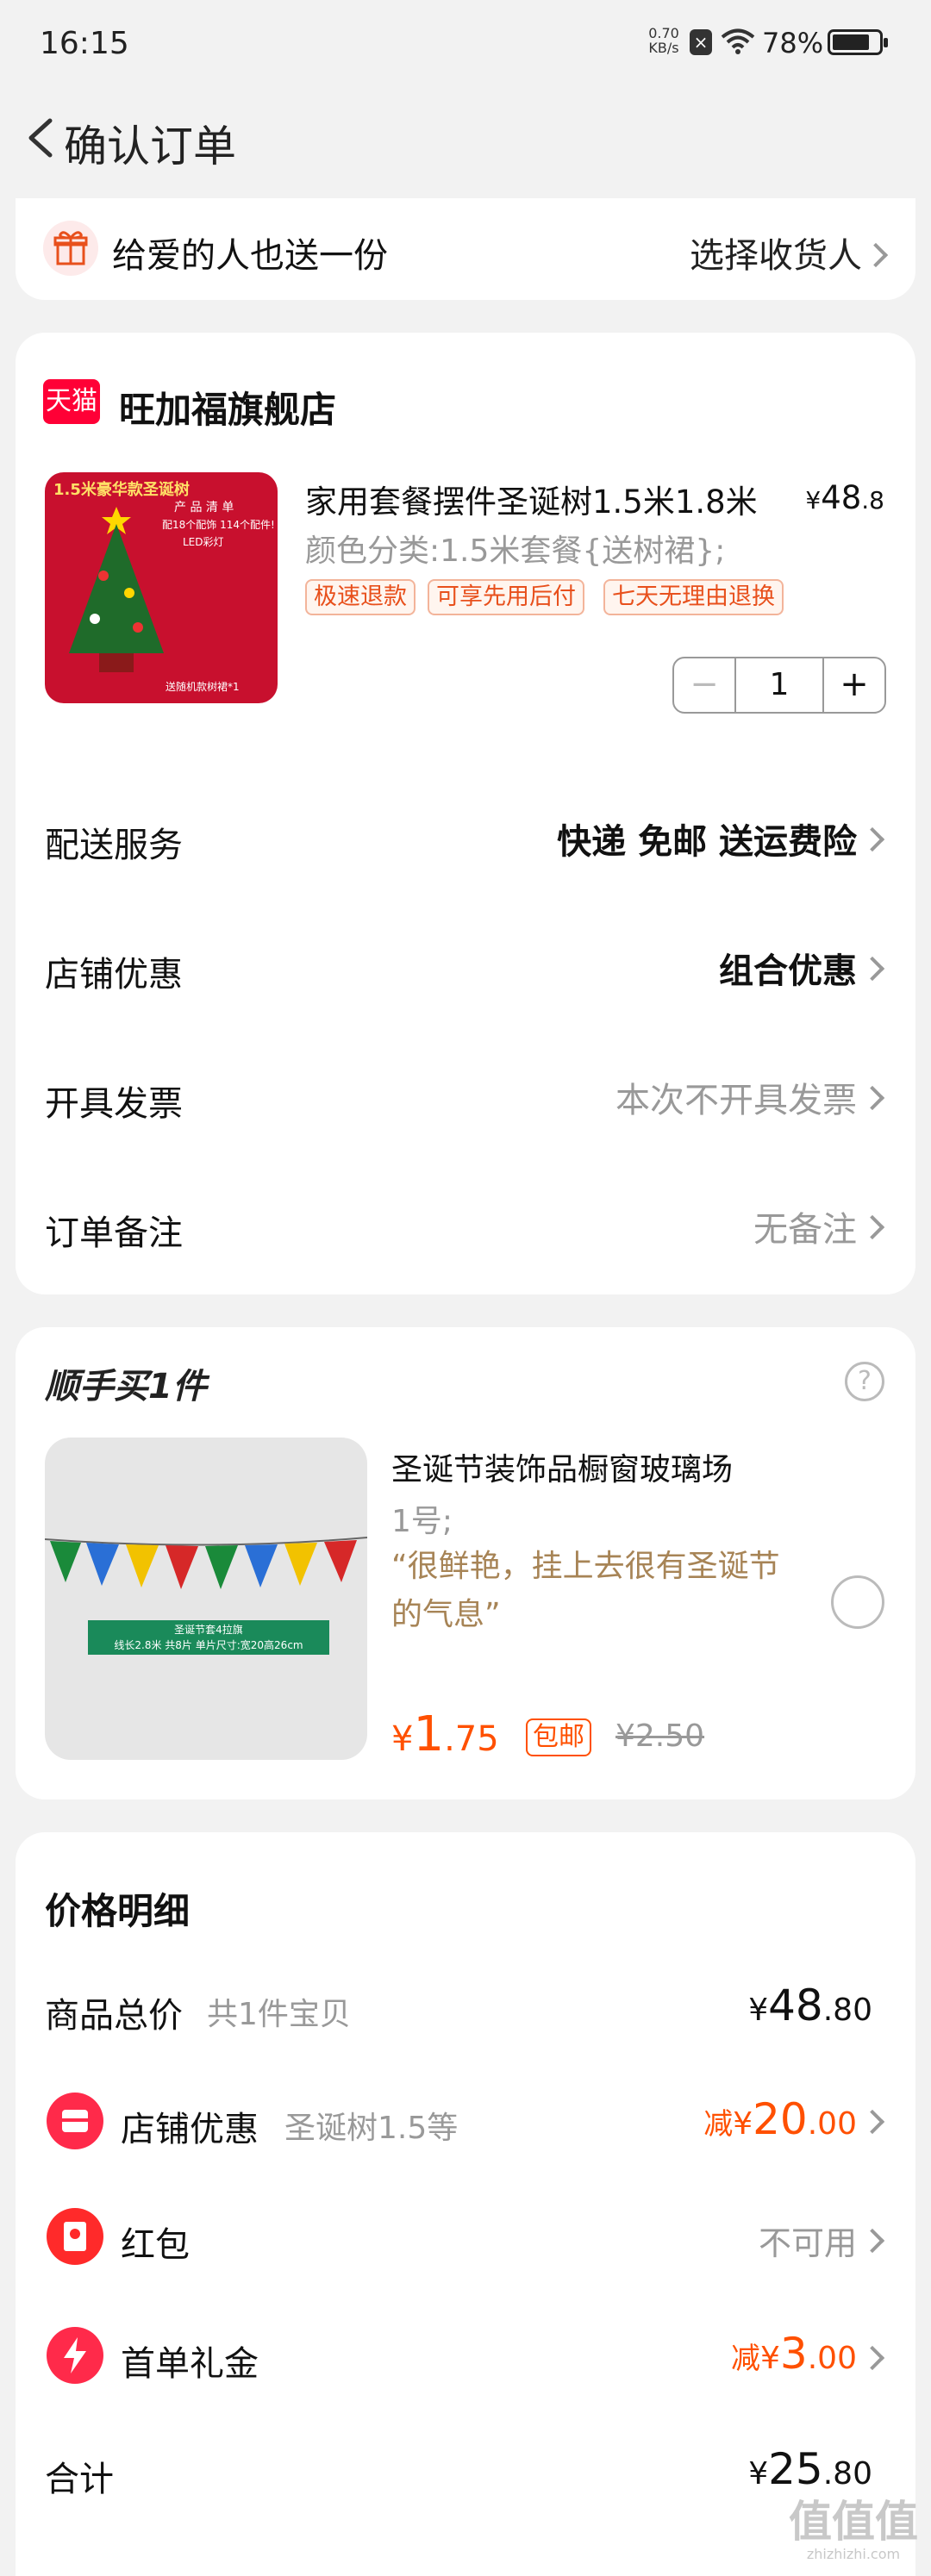 The image size is (931, 2576). I want to click on addon-heading: 顺手买1件, so click(126, 1387).